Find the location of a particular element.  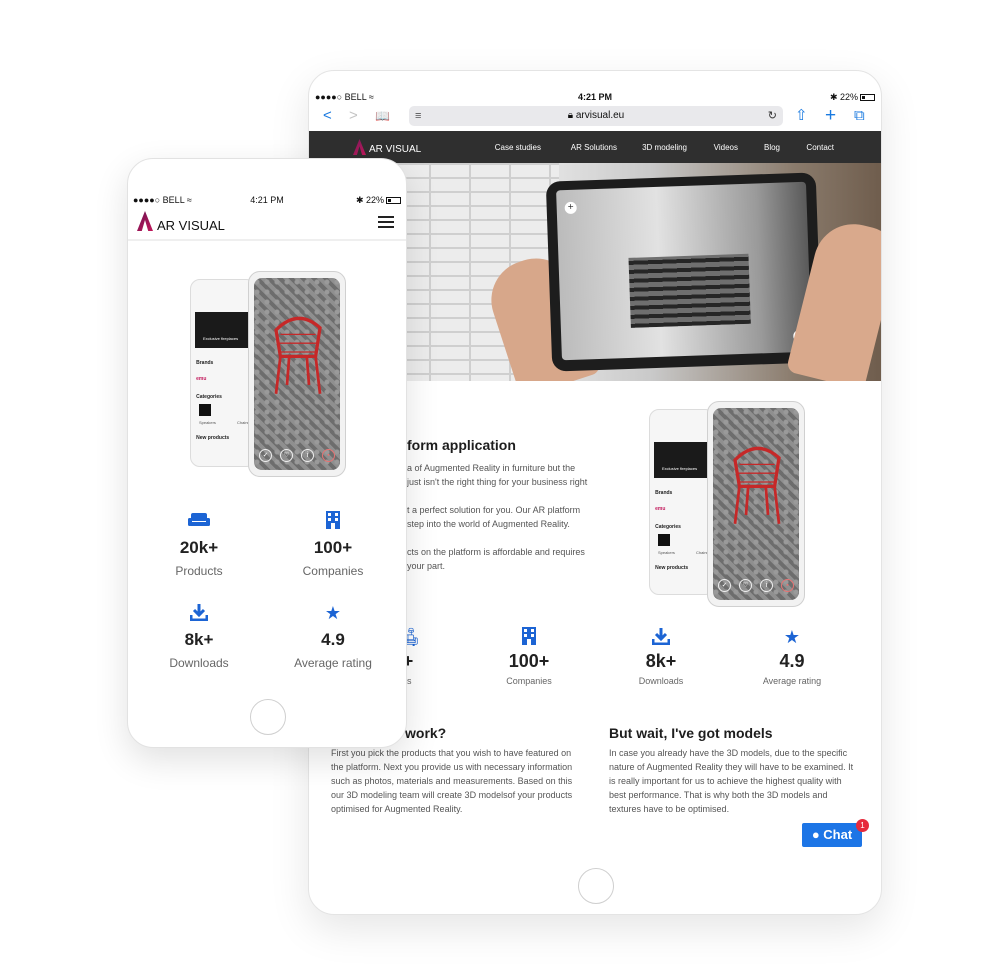

plus-icon: + is located at coordinates (570, 208).